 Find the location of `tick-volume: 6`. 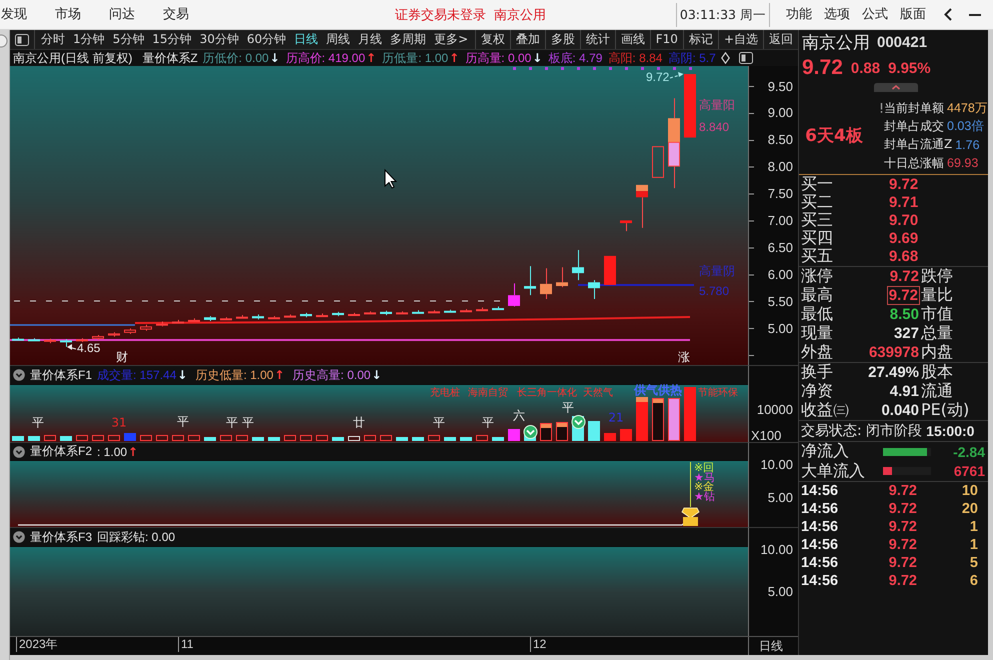

tick-volume: 6 is located at coordinates (974, 580).